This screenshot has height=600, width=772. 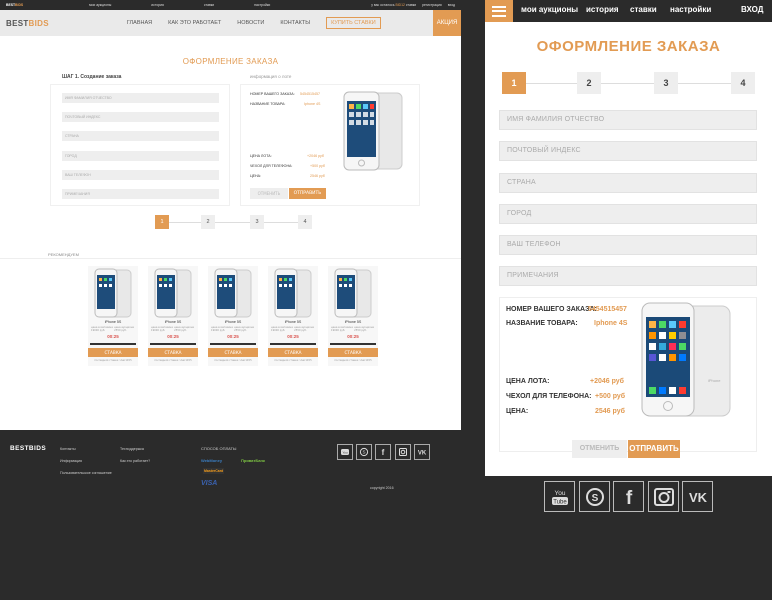 I want to click on mobile-notes-field: ПРИМЕЧАНИЯ, so click(x=628, y=276).